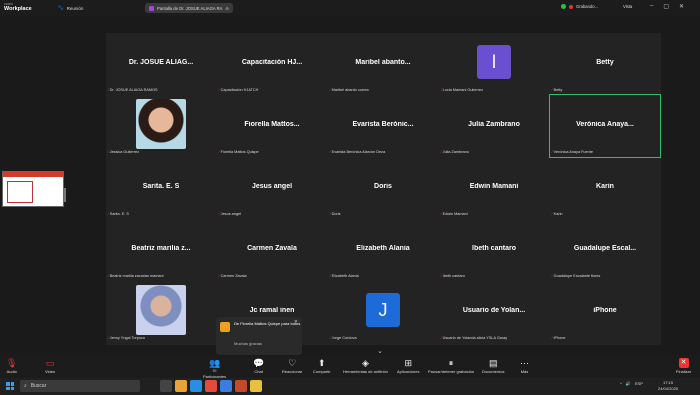 The height and width of the screenshot is (395, 700). What do you see at coordinates (11, 366) in the screenshot?
I see `mic-muted-button: 🎙 Audio` at bounding box center [11, 366].